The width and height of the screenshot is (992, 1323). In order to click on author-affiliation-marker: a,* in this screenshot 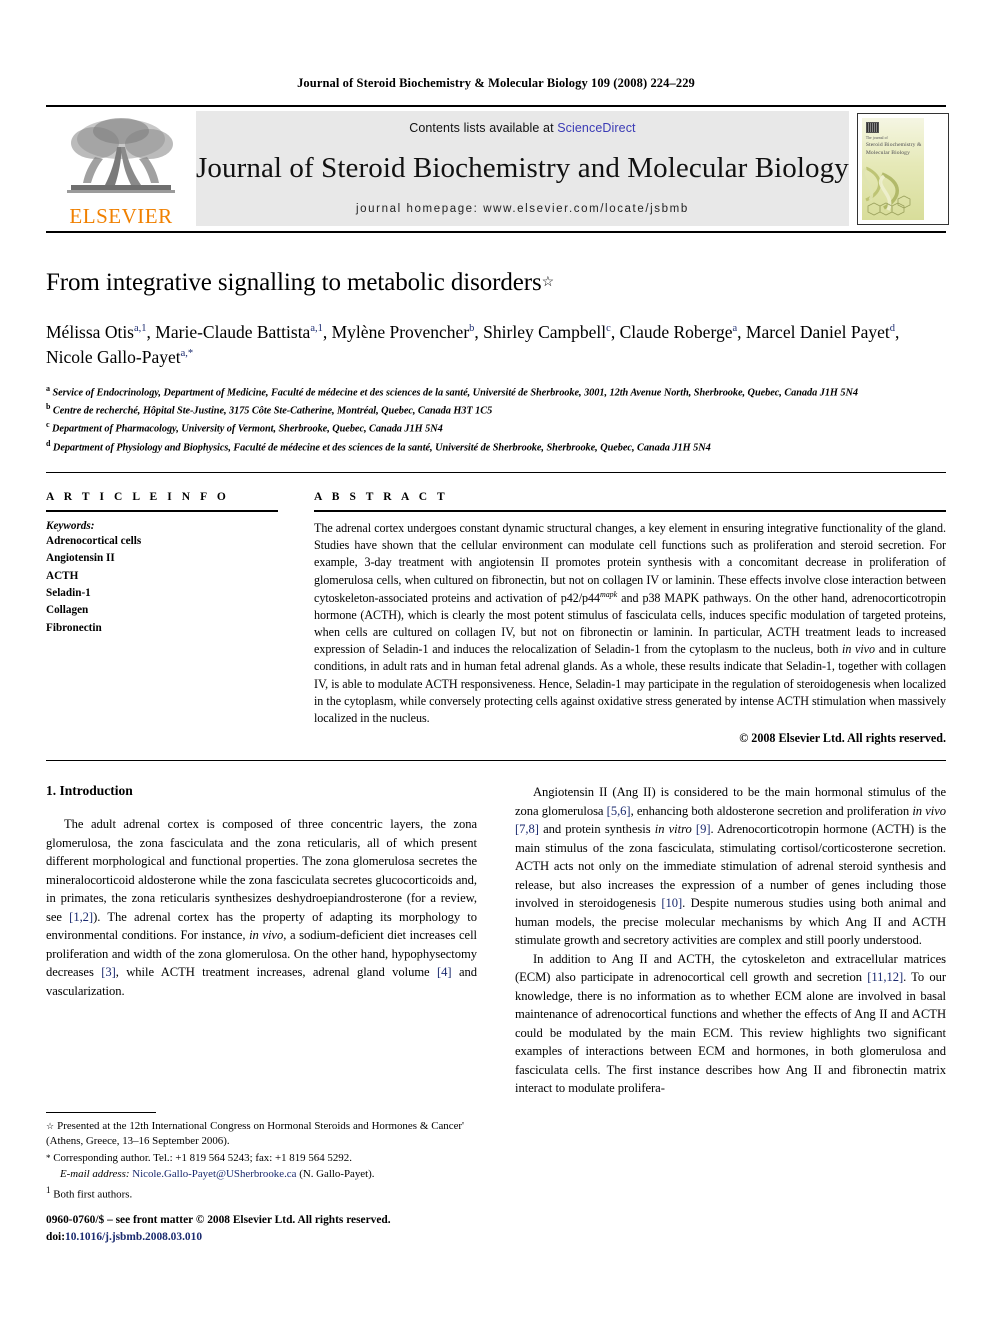, I will do `click(187, 354)`.